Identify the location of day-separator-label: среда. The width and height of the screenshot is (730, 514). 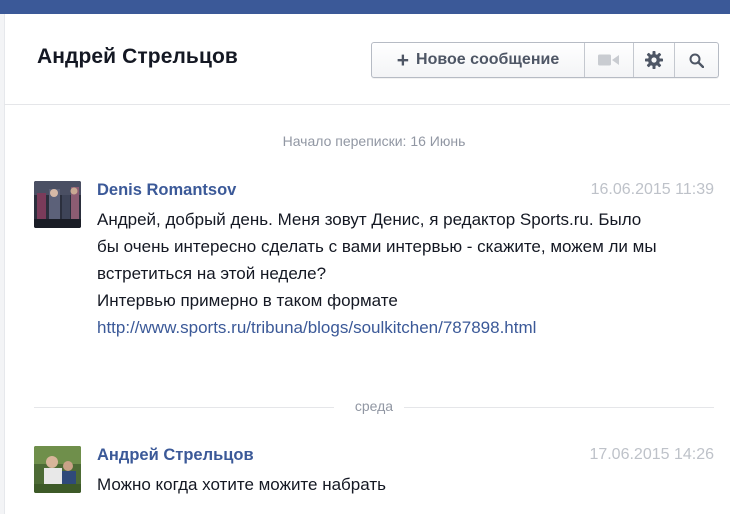
(374, 406).